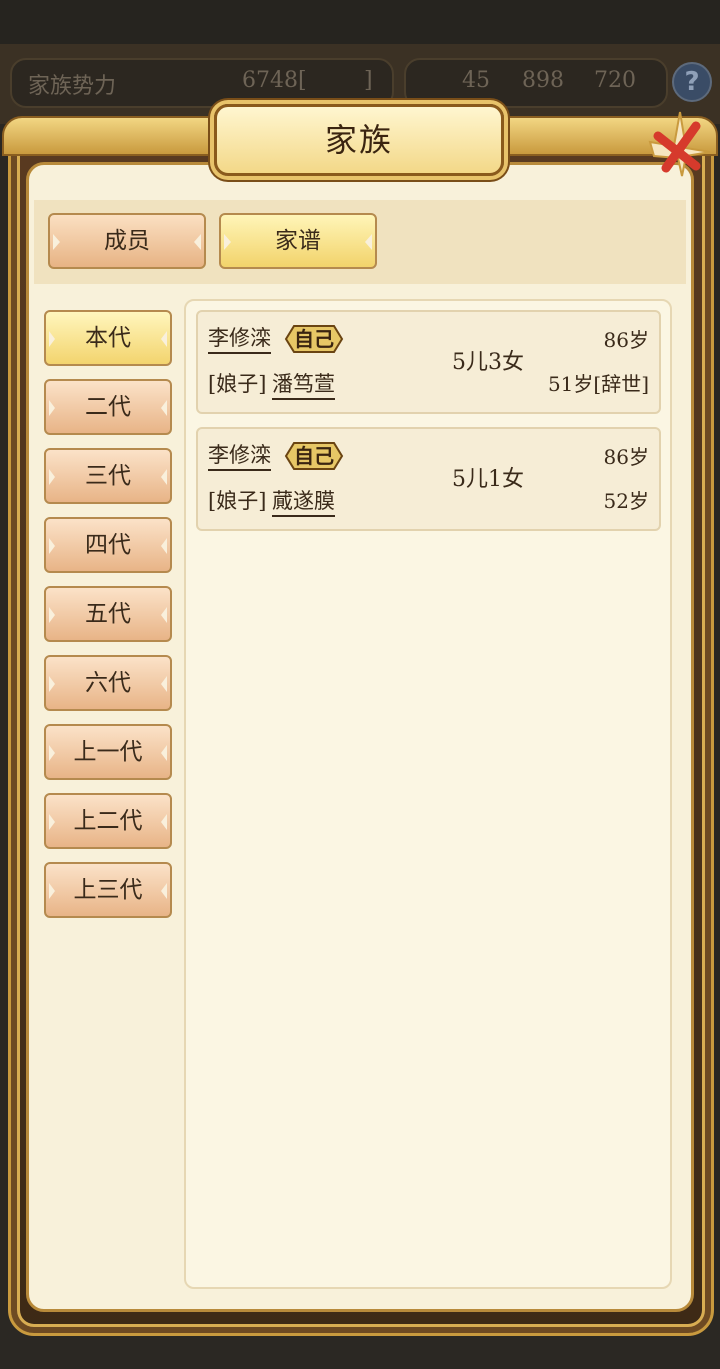 The height and width of the screenshot is (1369, 720). I want to click on generation-tab-label: 本代, so click(108, 338).